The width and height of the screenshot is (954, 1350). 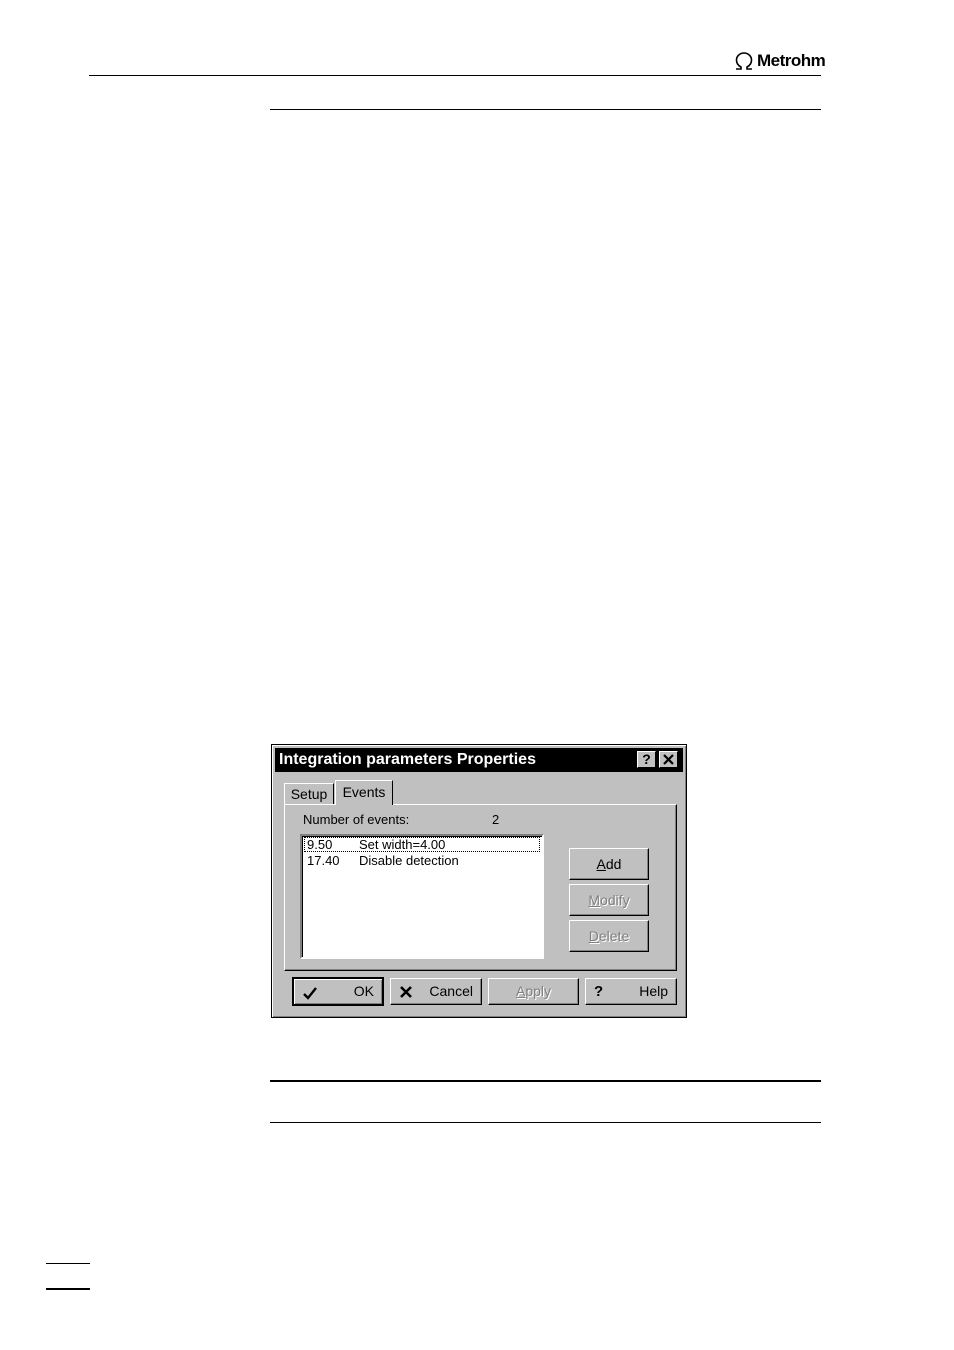 I want to click on cancel-button: Cancel, so click(x=436, y=991).